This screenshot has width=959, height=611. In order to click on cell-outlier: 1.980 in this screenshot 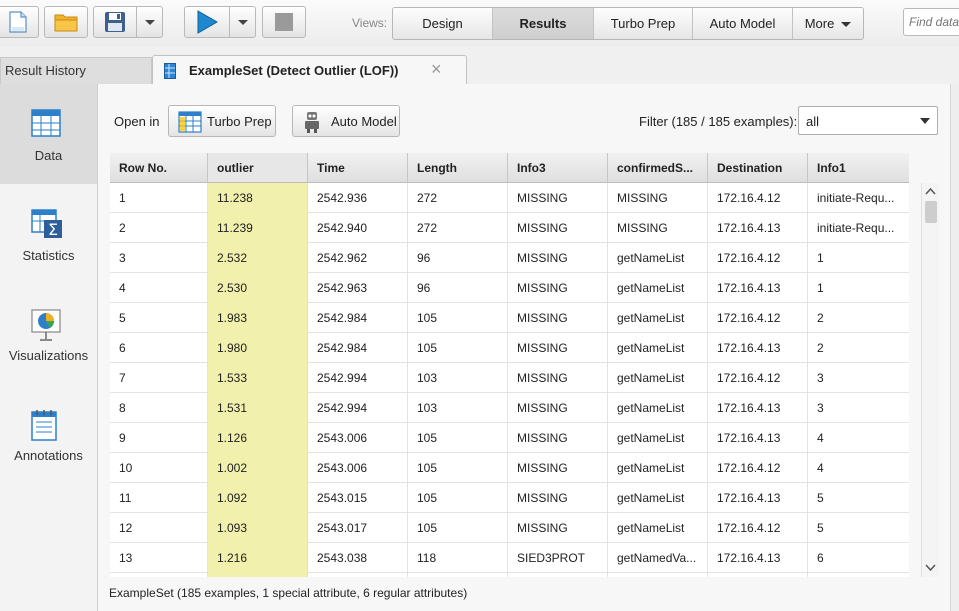, I will do `click(258, 348)`.